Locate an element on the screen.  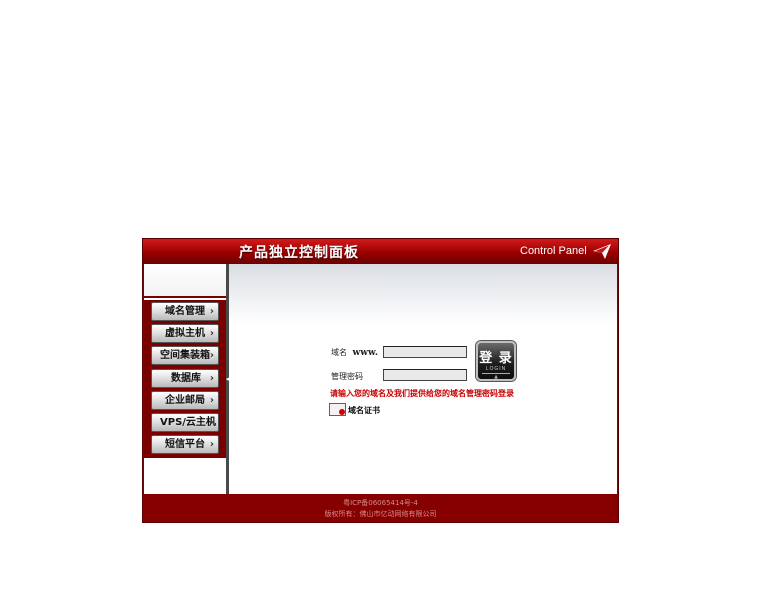
domain-label: 域名 www. is located at coordinates (355, 353).